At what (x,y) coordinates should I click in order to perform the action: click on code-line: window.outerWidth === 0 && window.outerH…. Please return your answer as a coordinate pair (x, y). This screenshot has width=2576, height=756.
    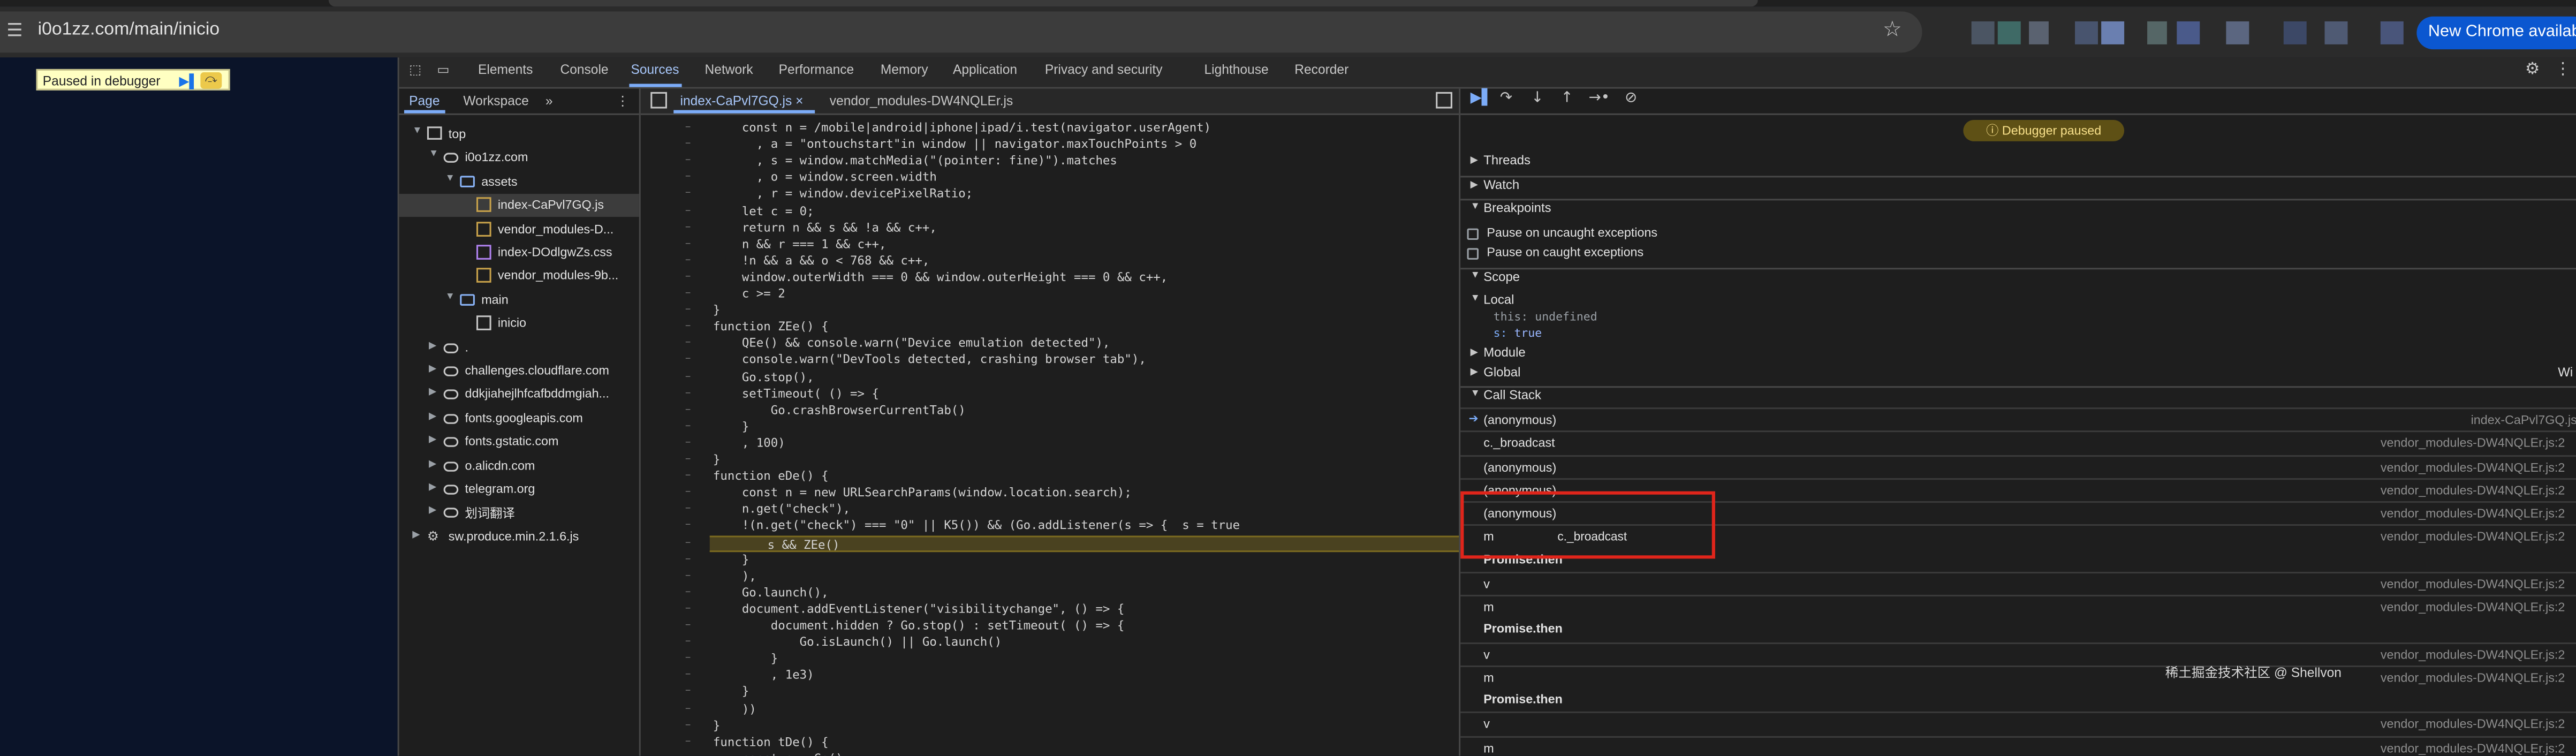
    Looking at the image, I should click on (940, 277).